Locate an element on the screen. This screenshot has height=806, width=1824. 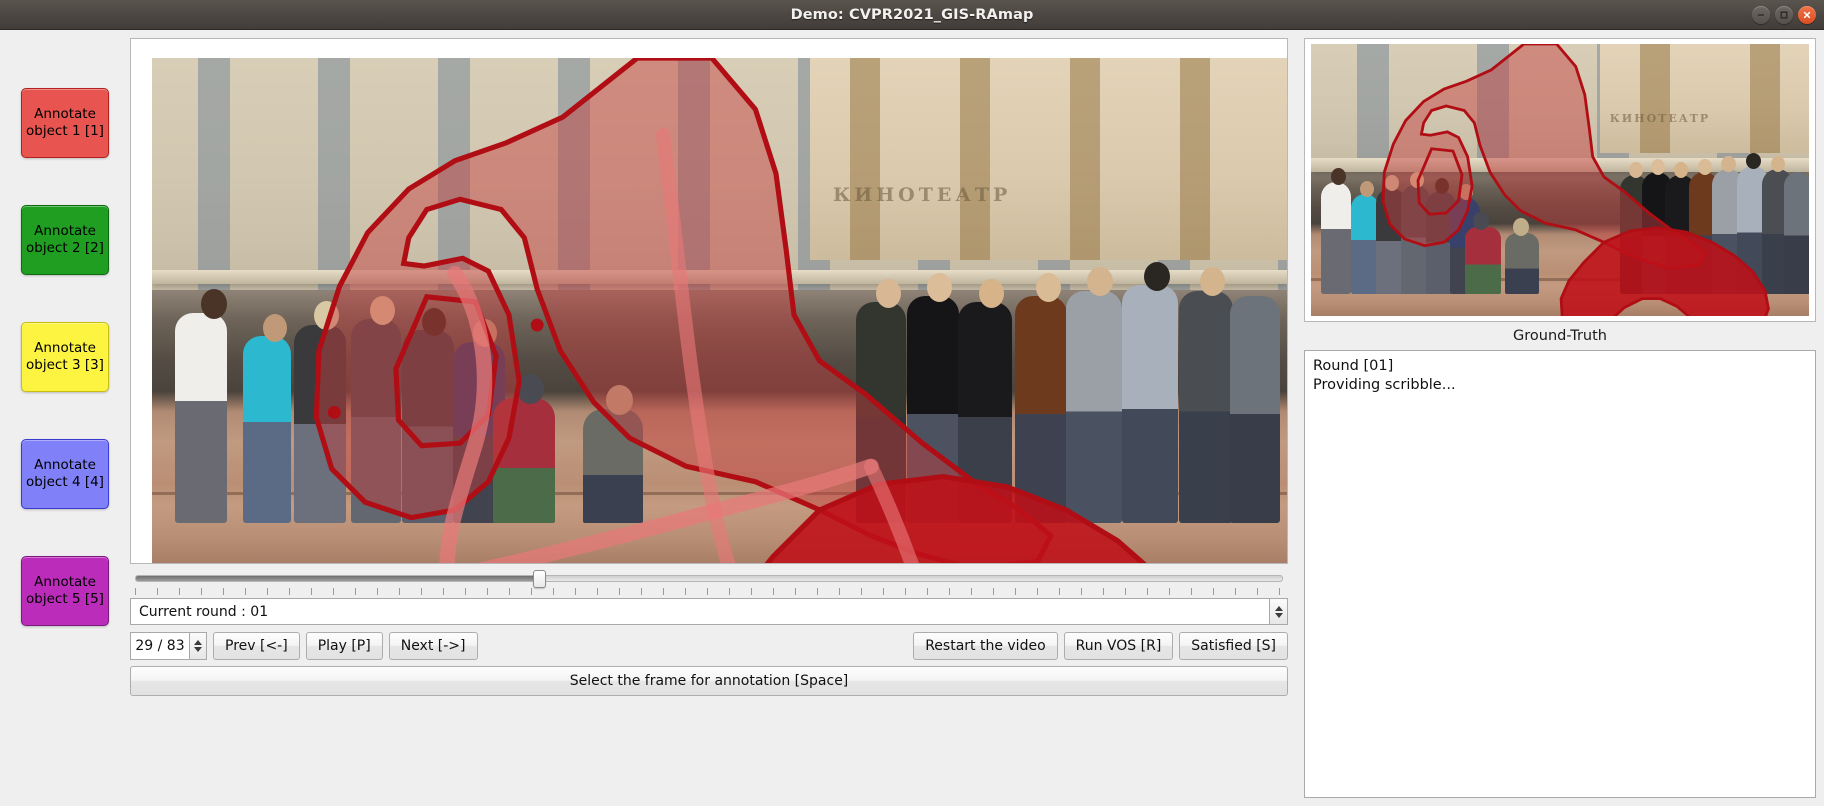
maximize-icon is located at coordinates (1784, 15).